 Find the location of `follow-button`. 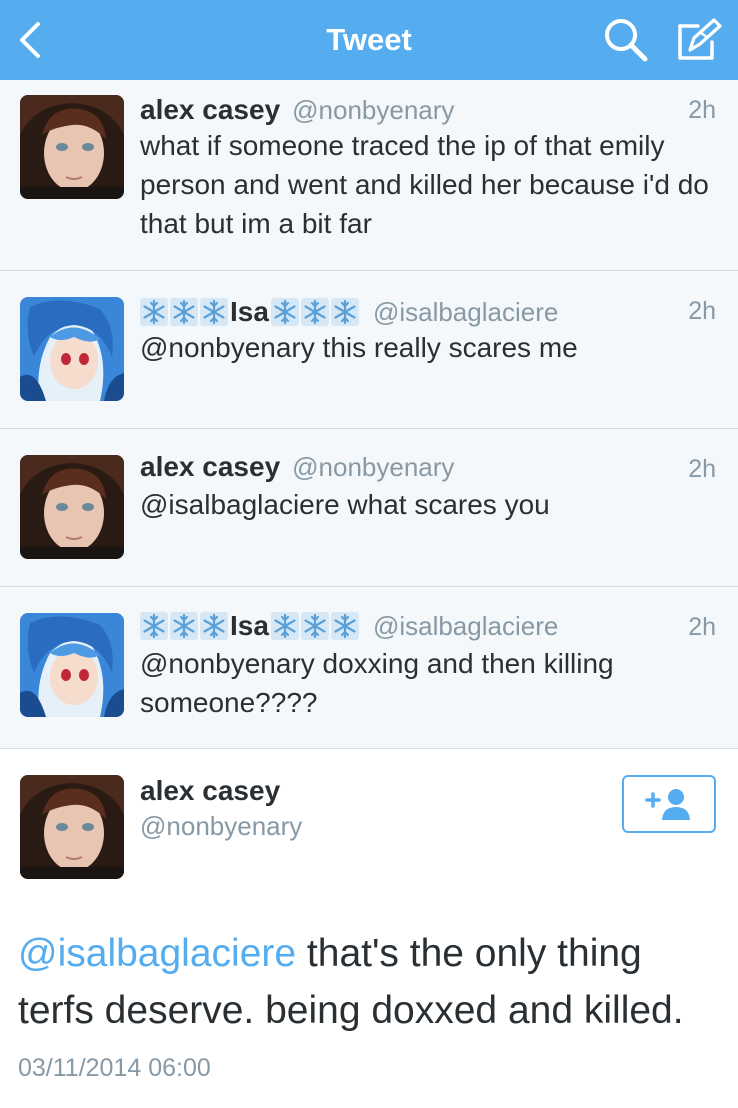

follow-button is located at coordinates (669, 804).